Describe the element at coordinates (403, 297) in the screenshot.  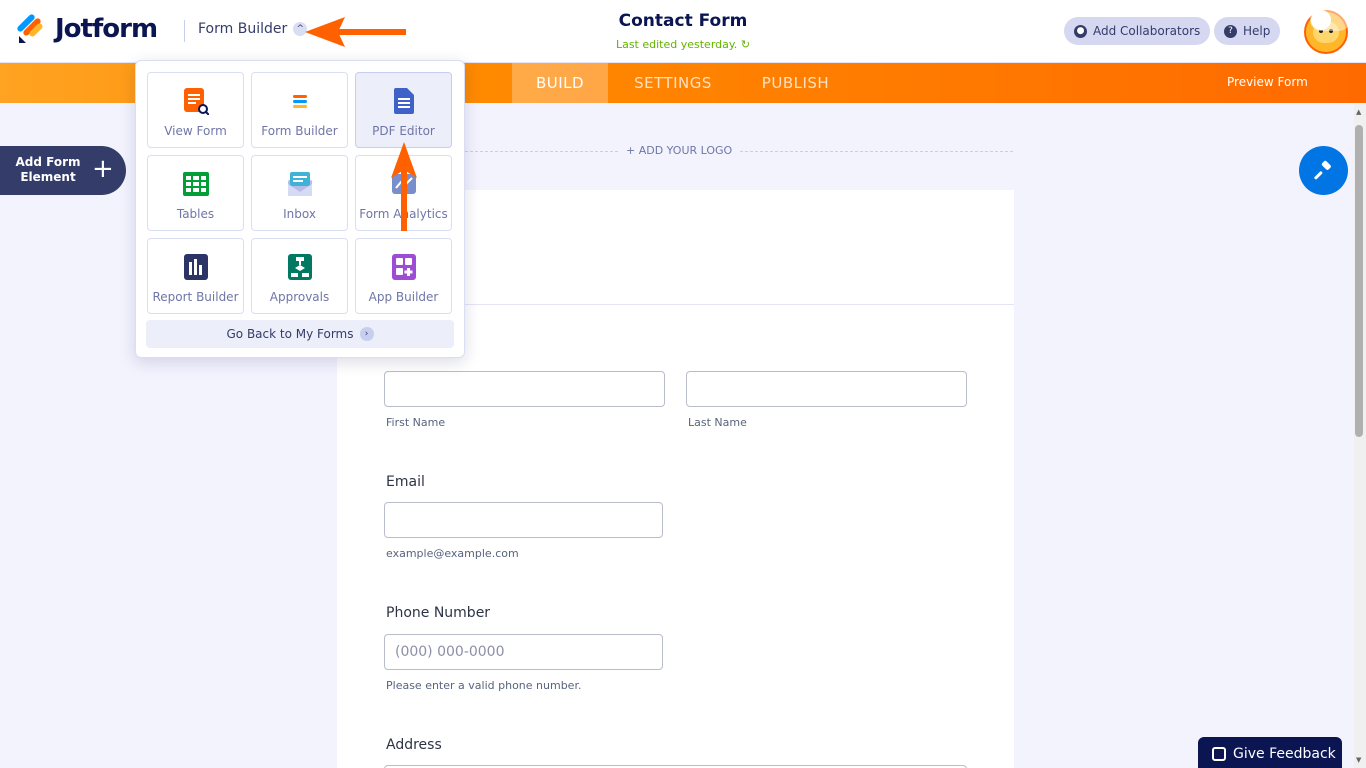
I see `tile-label: App Builder` at that location.